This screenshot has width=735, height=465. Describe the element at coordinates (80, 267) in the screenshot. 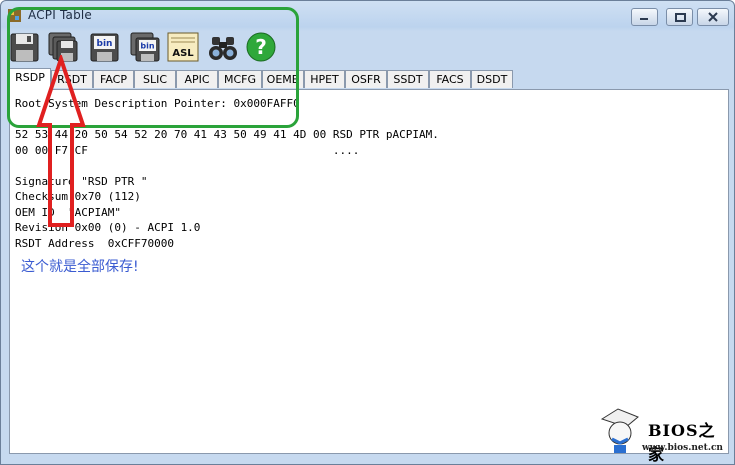

I see `annotation-text: 这个就是全部保存!` at that location.